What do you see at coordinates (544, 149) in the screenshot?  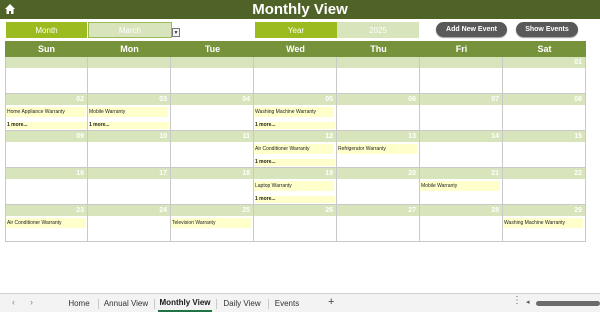 I see `calendar-day-cell: 15` at bounding box center [544, 149].